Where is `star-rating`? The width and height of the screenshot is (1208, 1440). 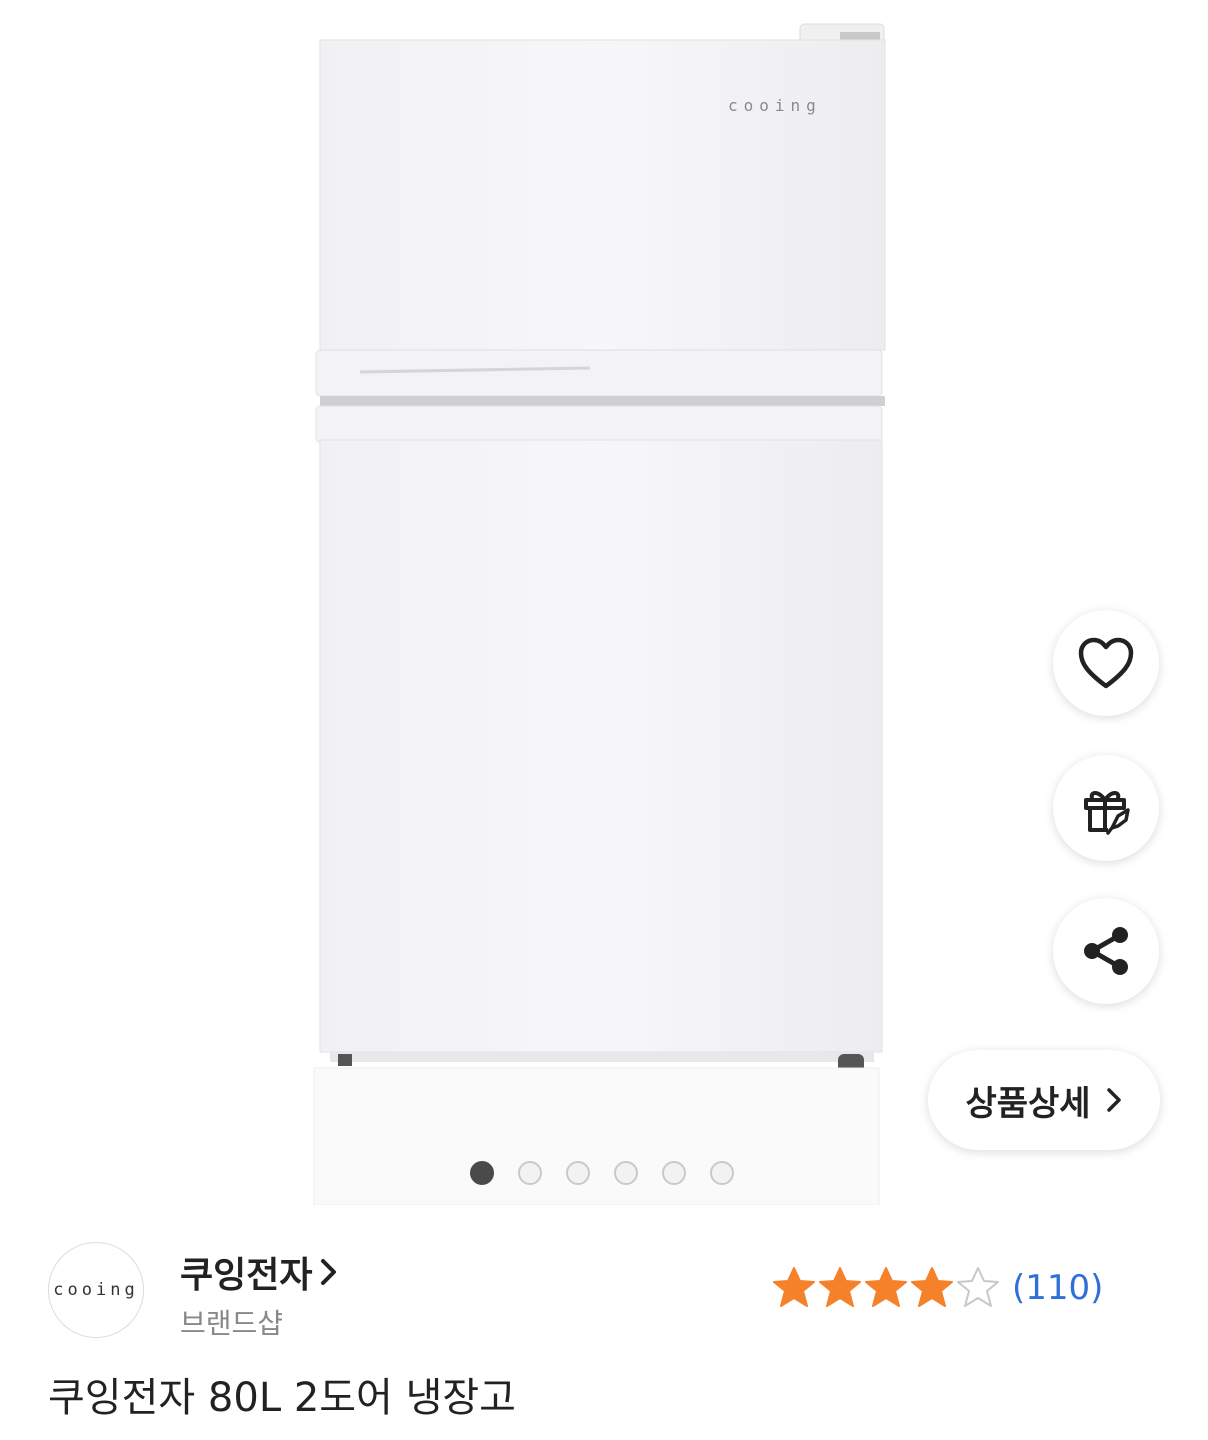 star-rating is located at coordinates (886, 1288).